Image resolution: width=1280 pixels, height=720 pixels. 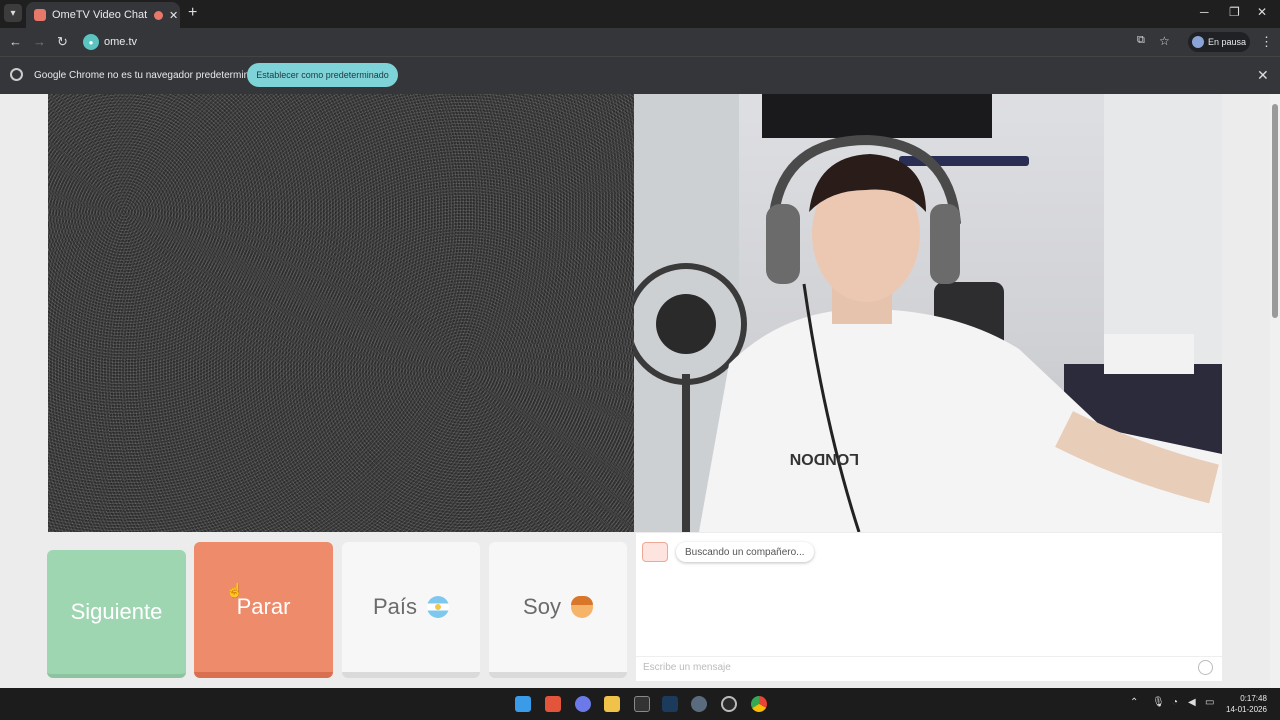 What do you see at coordinates (687, 667) in the screenshot?
I see `chat-input-placeholder: Escribe un mensaje` at bounding box center [687, 667].